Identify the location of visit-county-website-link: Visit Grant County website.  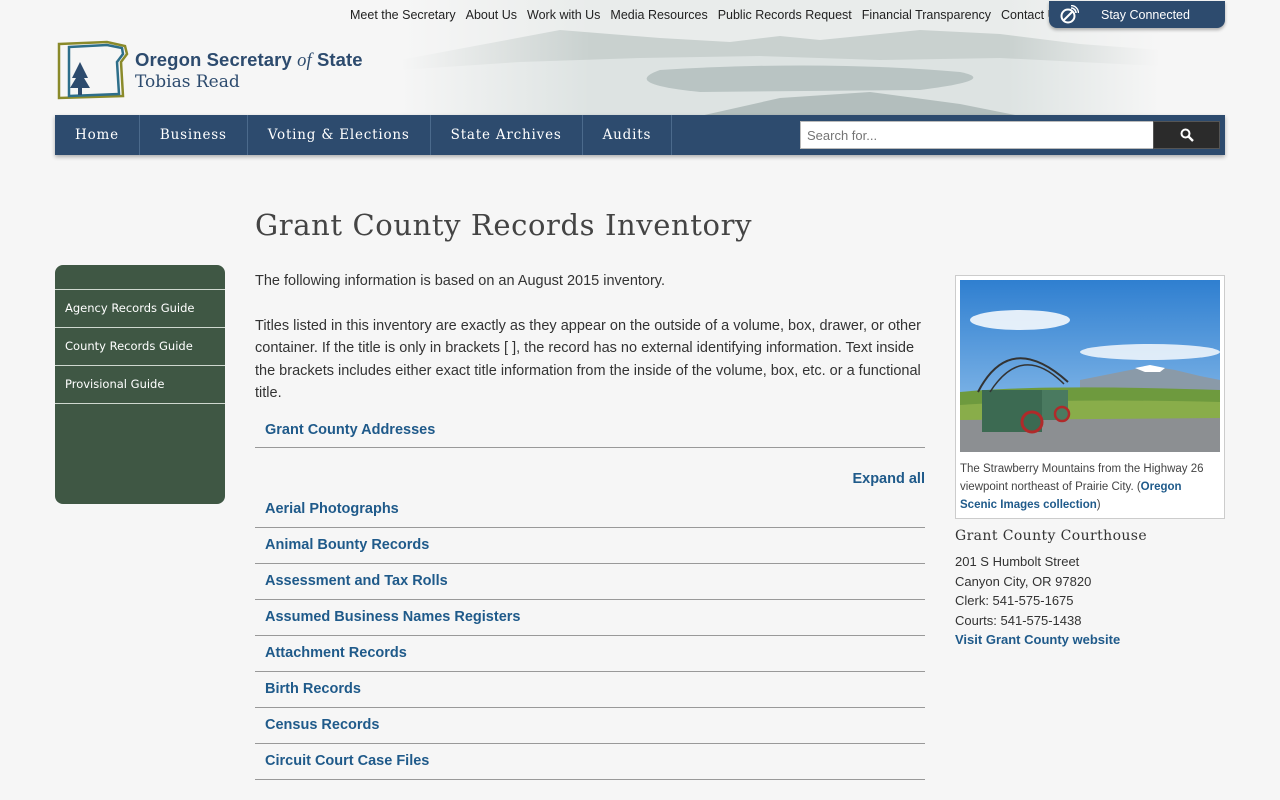
(1037, 639).